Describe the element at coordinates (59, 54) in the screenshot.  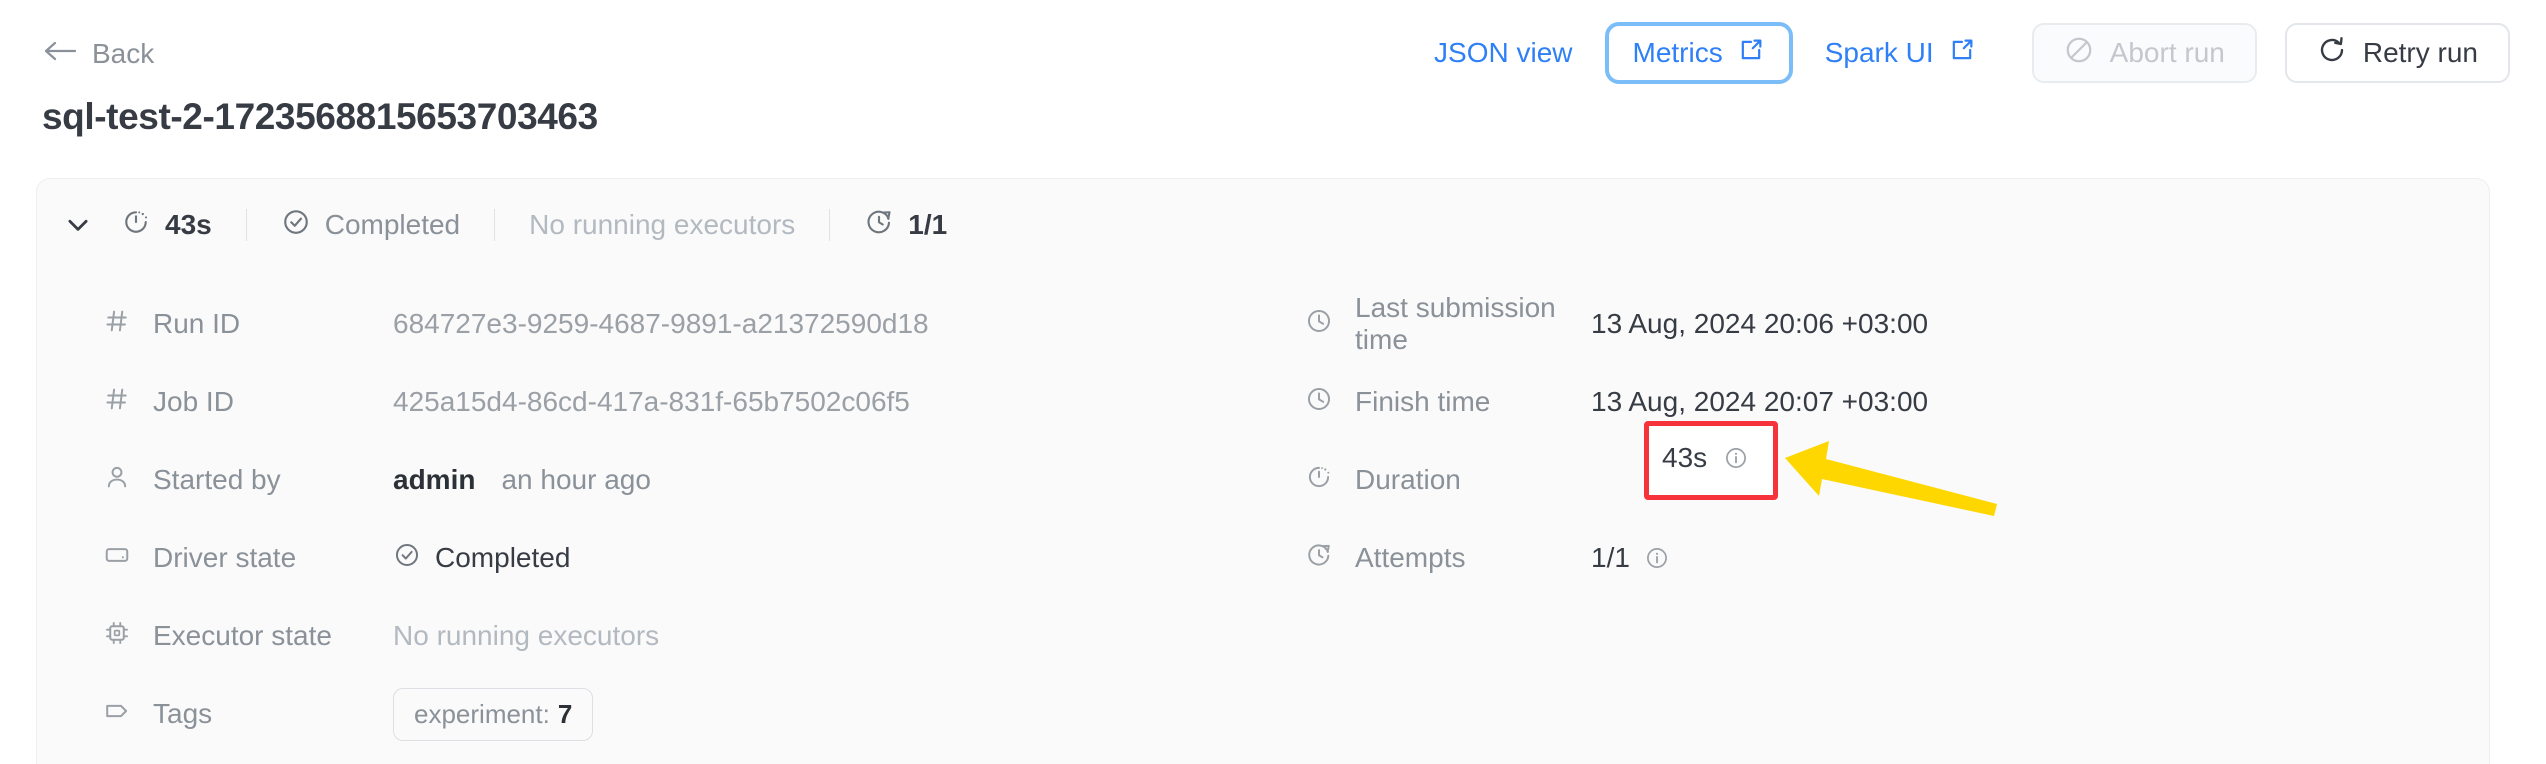
I see `arrow-left-icon` at that location.